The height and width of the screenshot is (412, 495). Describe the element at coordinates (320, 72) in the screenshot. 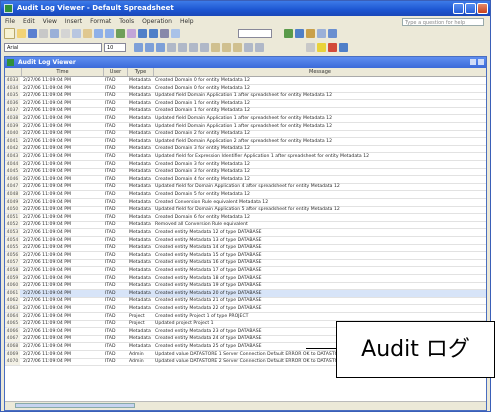

I see `column-header-message: Message` at that location.